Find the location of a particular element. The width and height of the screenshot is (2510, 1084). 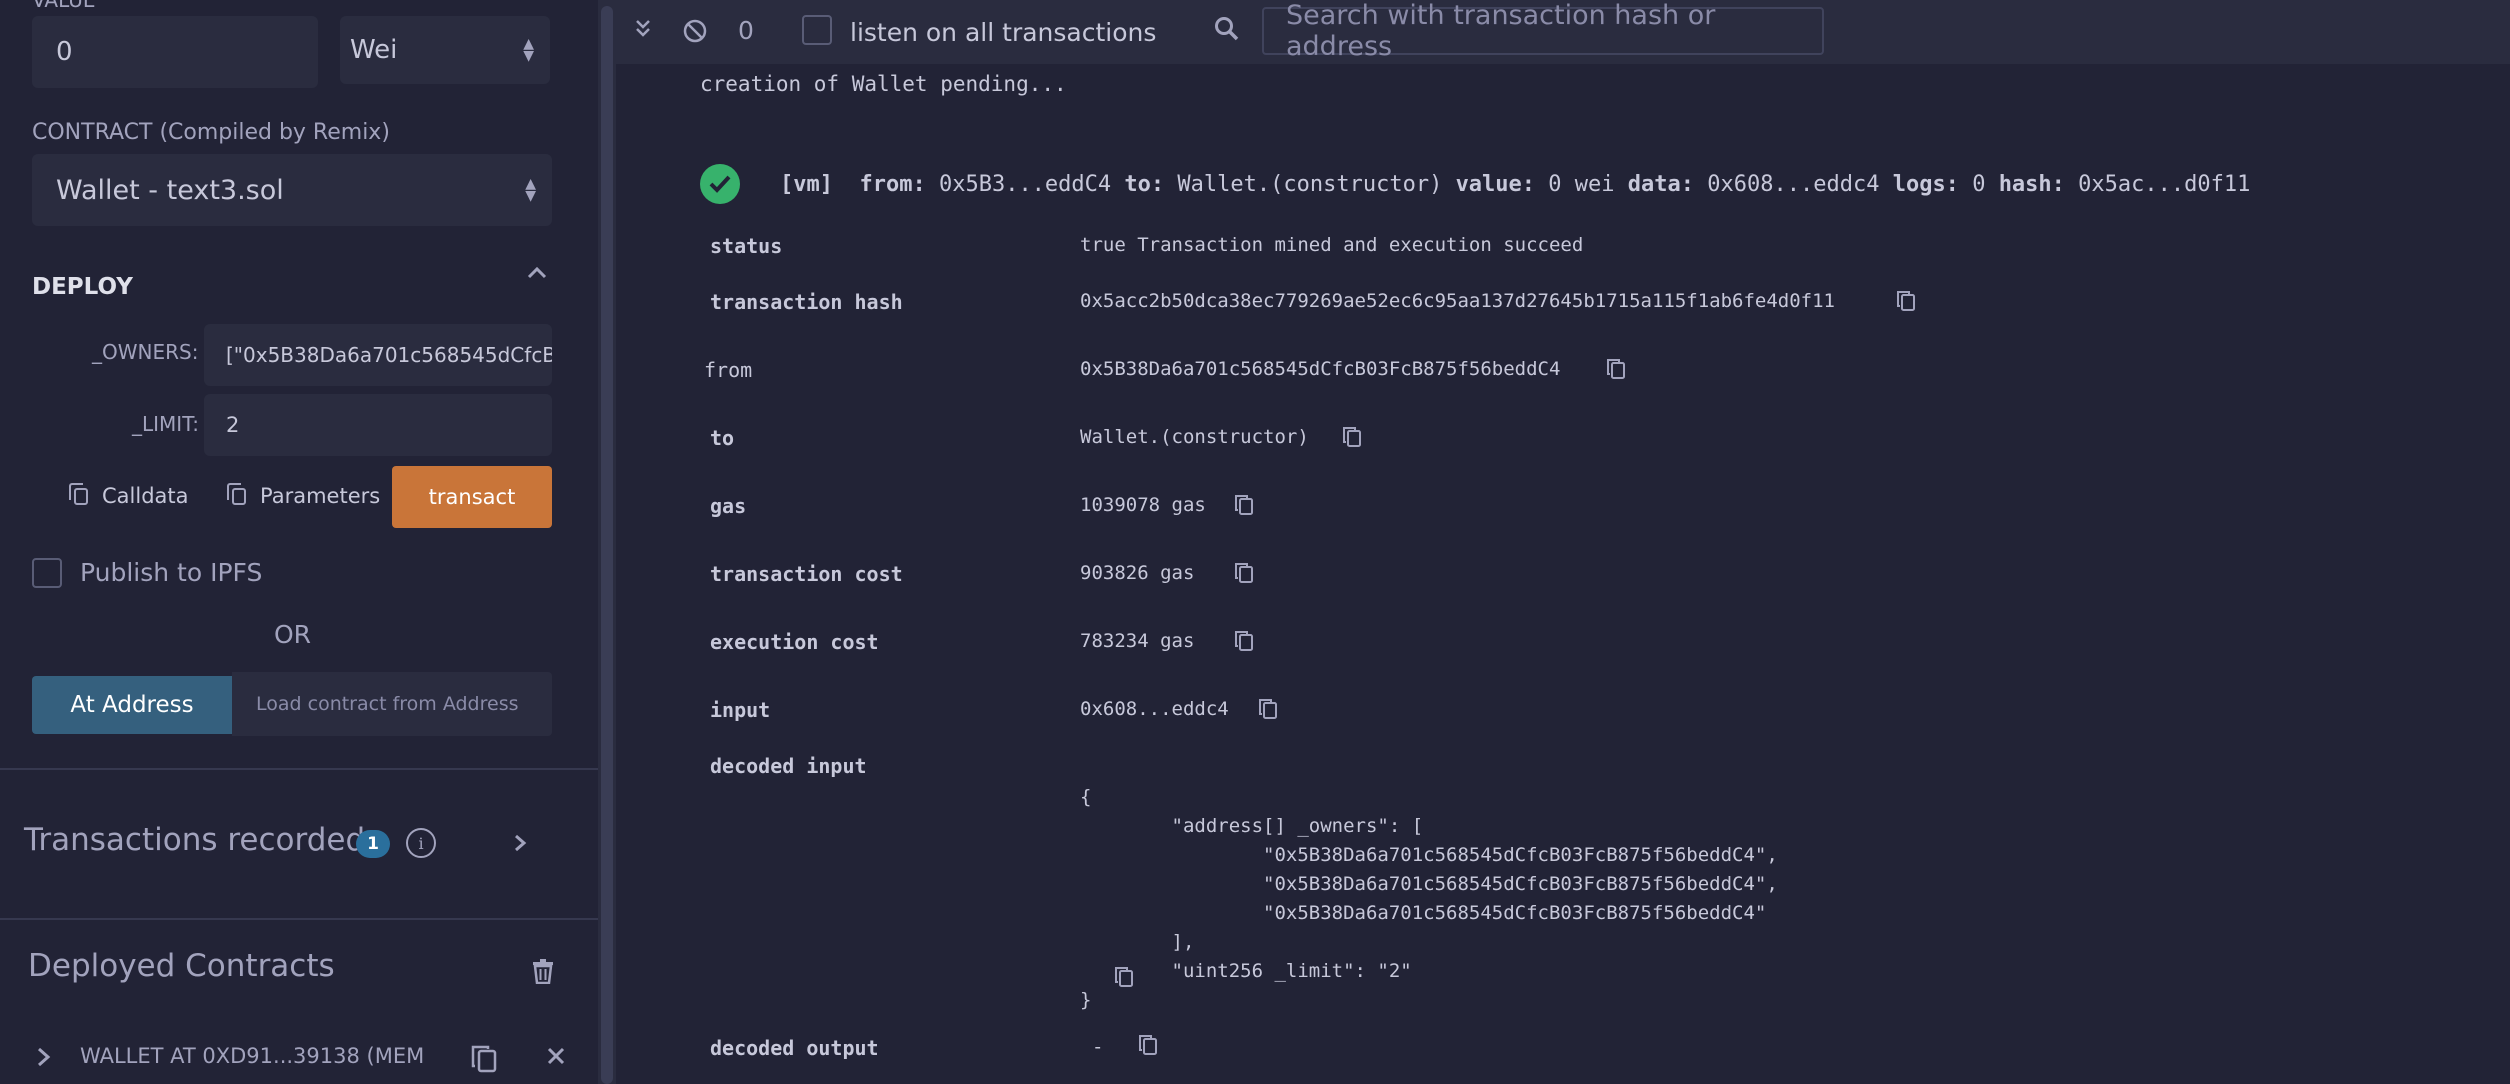

gas-value: 1039078 gas is located at coordinates (1143, 505).